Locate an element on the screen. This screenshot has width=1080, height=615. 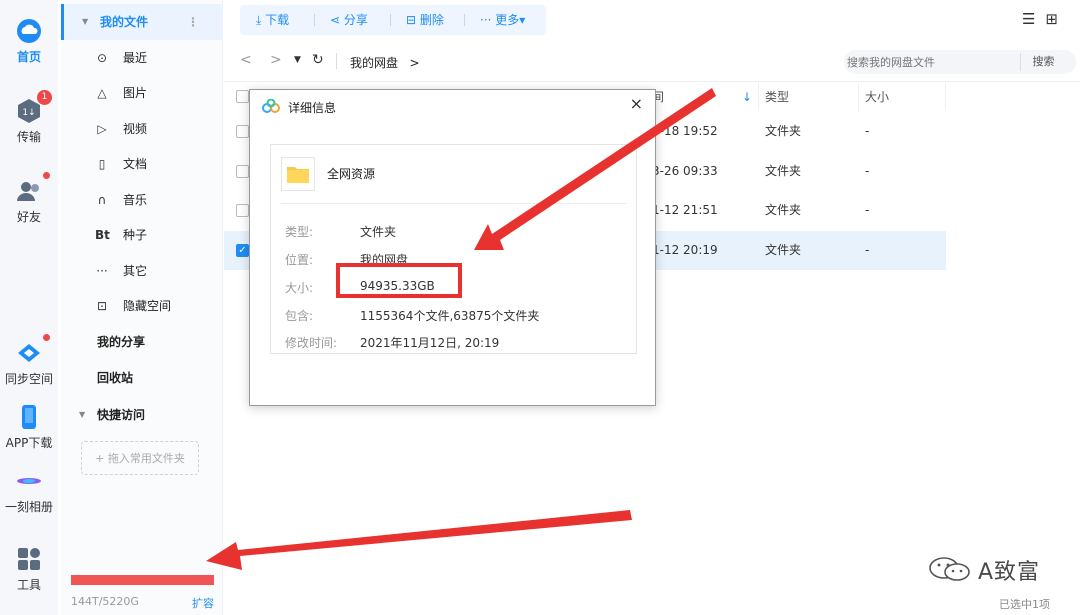
rail-home: 首页 is located at coordinates (29, 41).